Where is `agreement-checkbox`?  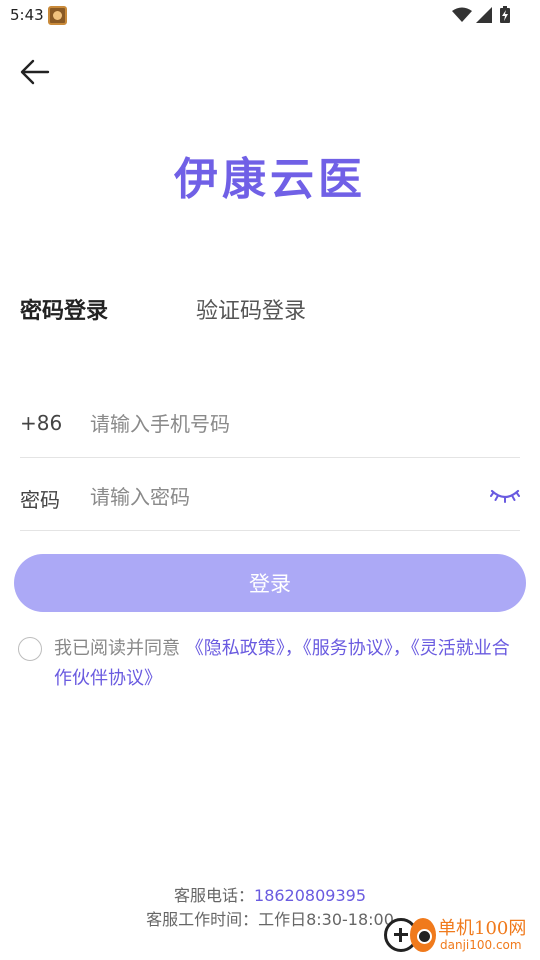 agreement-checkbox is located at coordinates (30, 649).